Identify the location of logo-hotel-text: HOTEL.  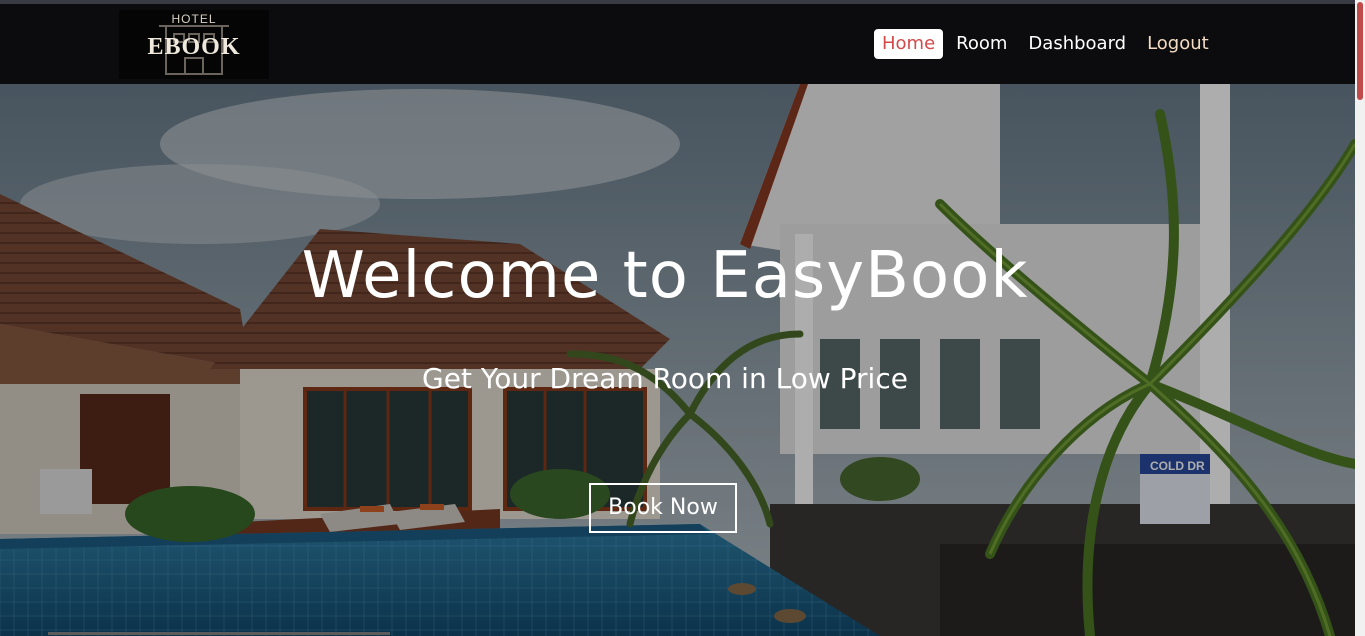
(194, 19).